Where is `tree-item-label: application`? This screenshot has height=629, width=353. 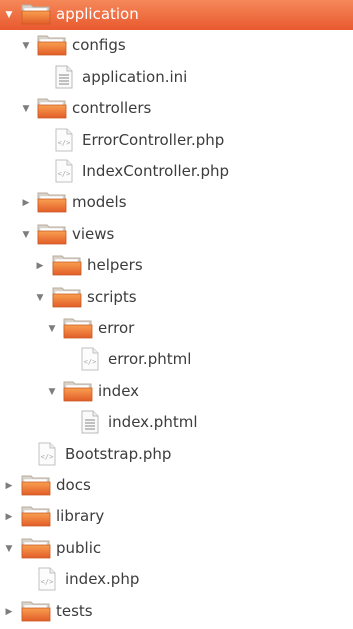
tree-item-label: application is located at coordinates (97, 14).